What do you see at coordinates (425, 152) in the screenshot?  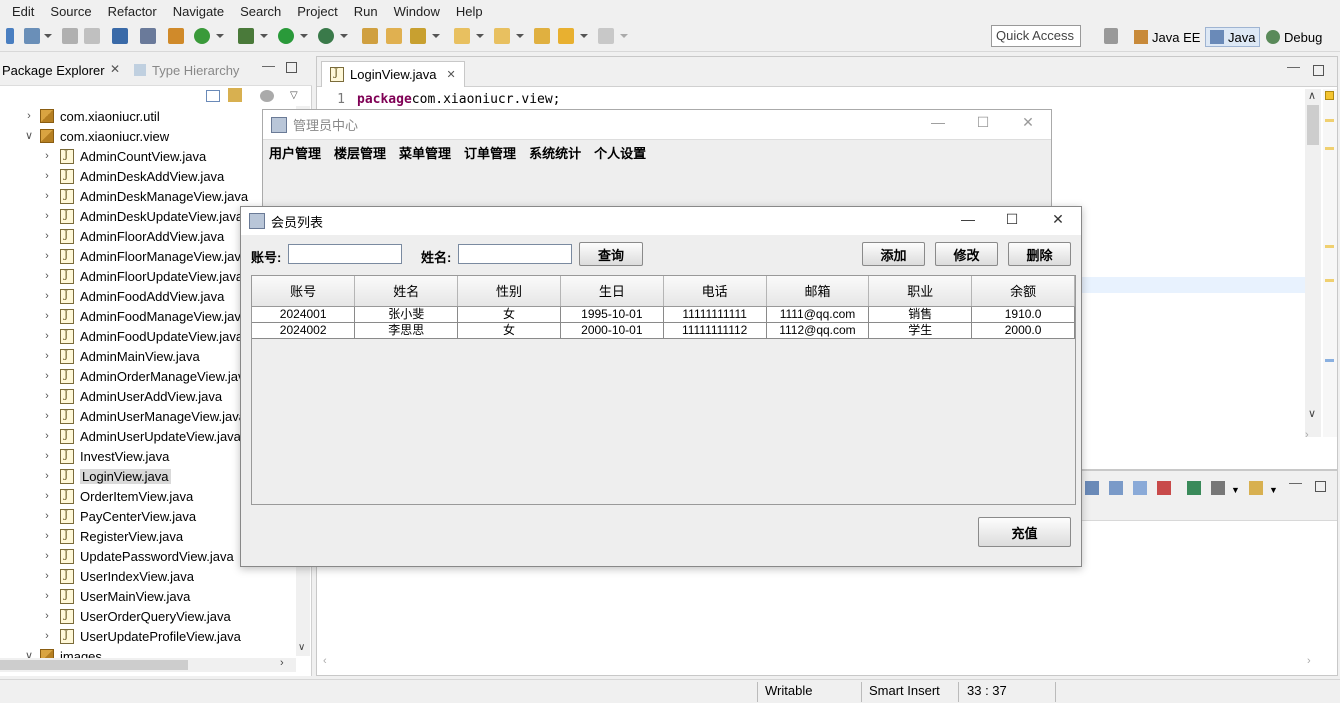 I see `admin-menu-item: 菜单管理` at bounding box center [425, 152].